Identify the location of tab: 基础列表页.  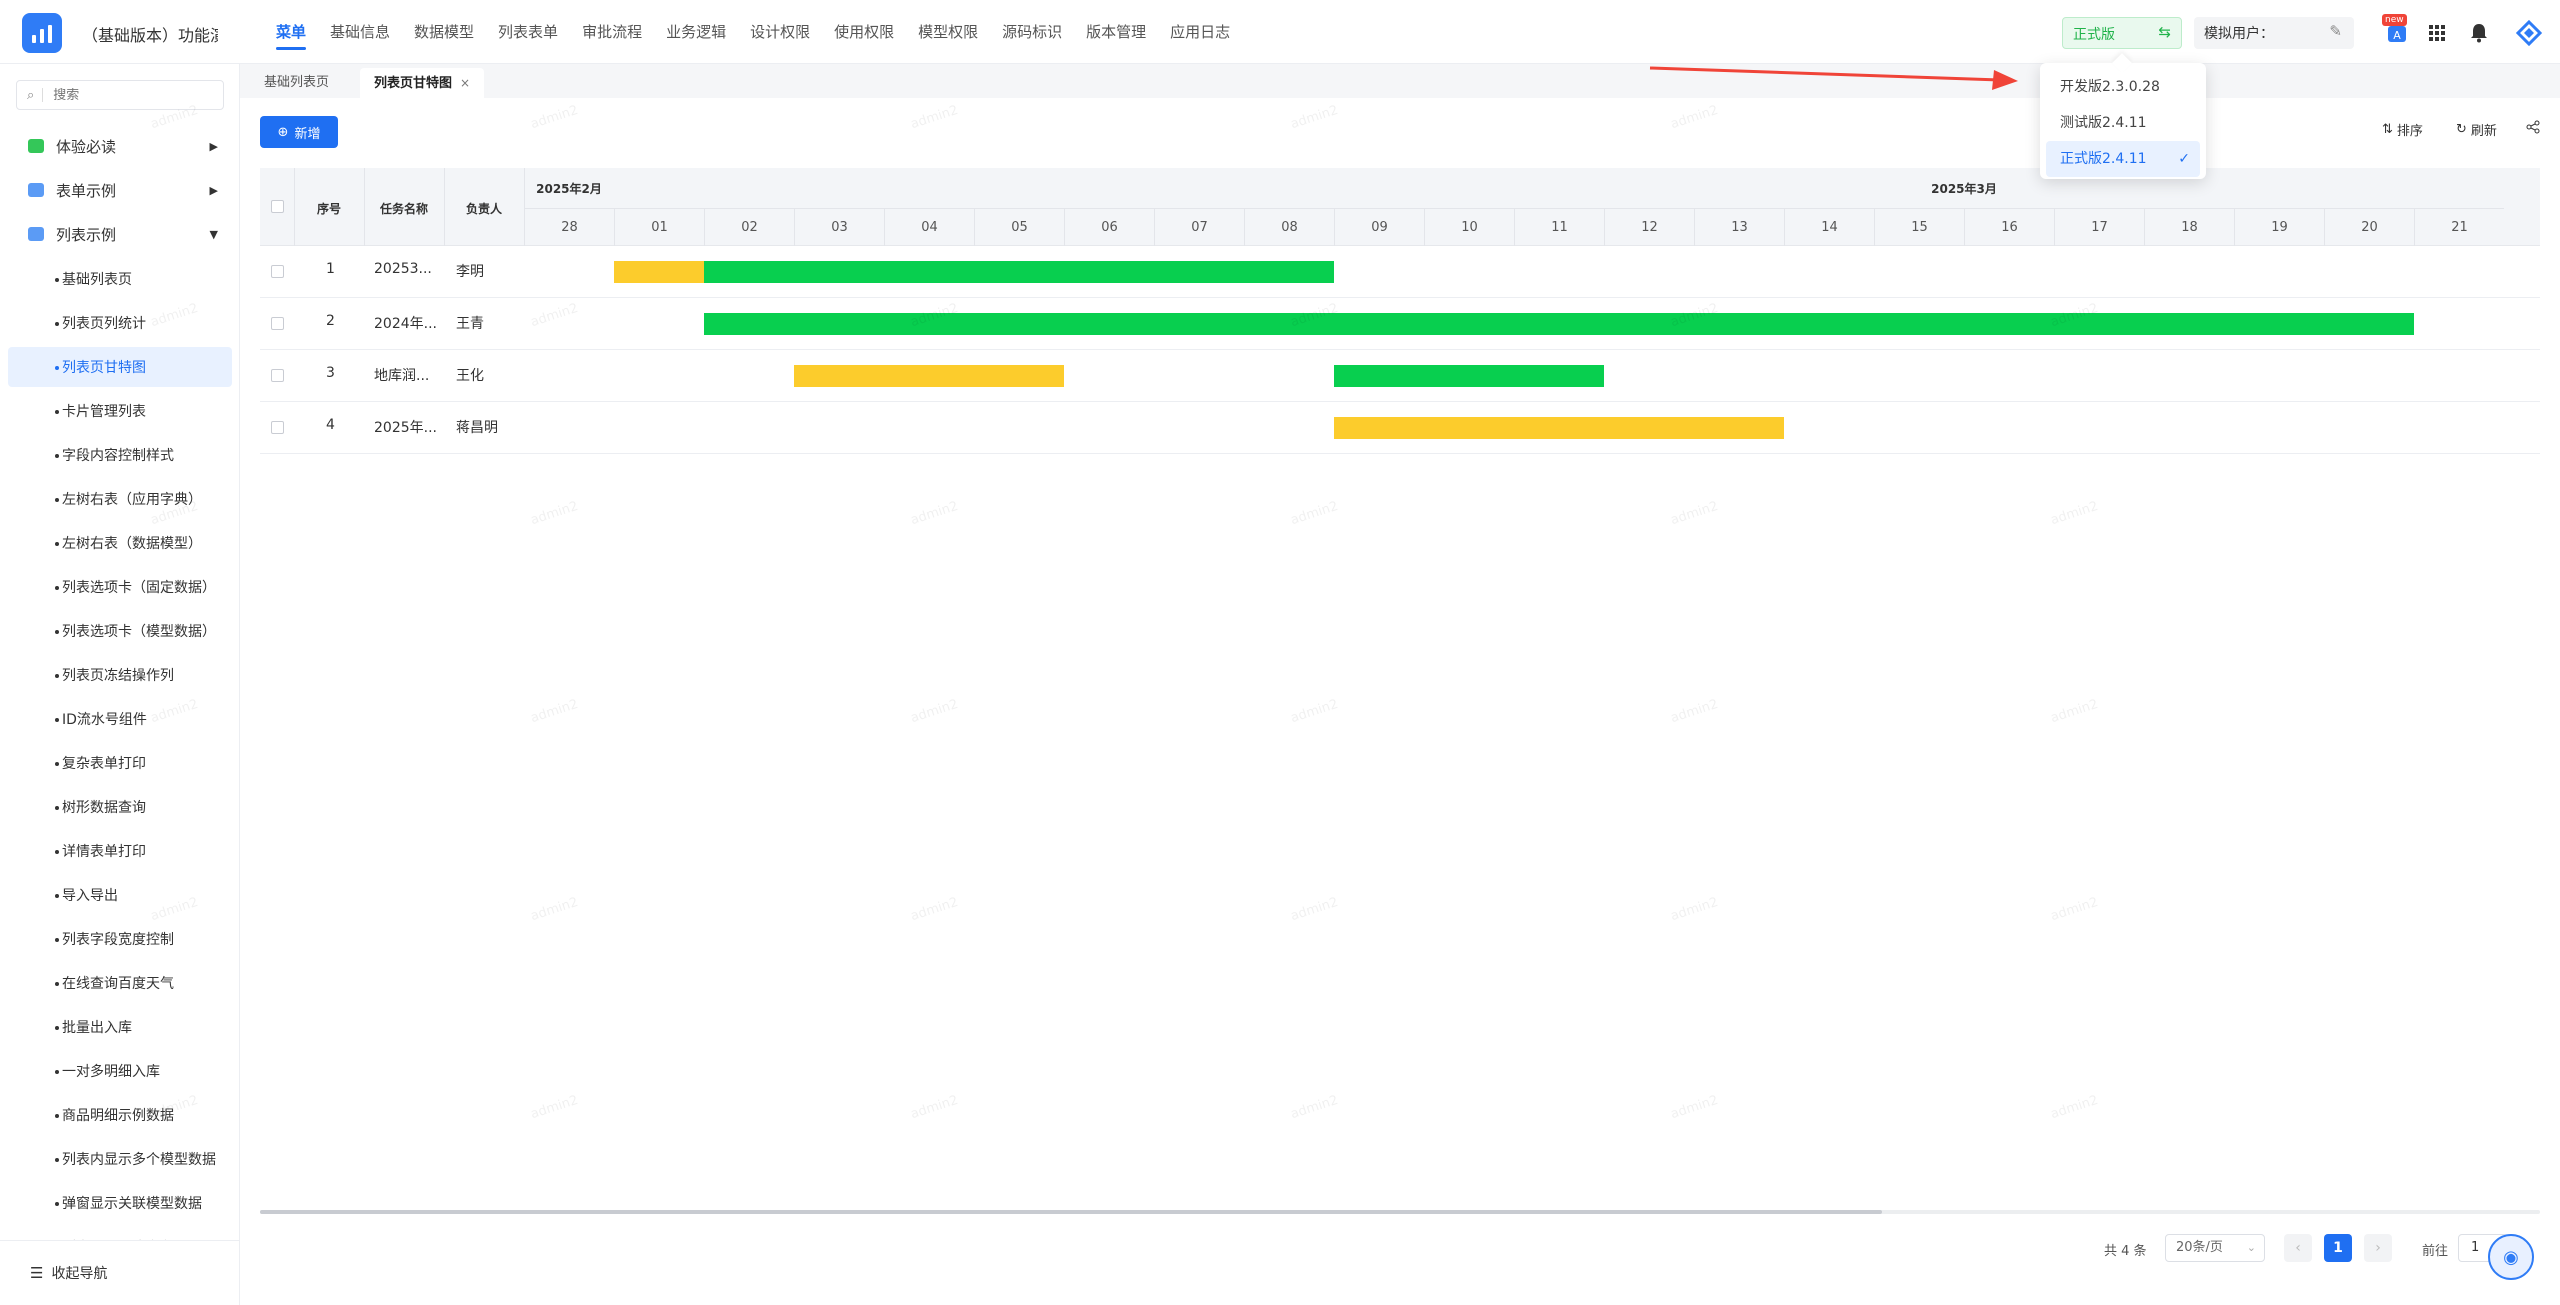
(296, 83).